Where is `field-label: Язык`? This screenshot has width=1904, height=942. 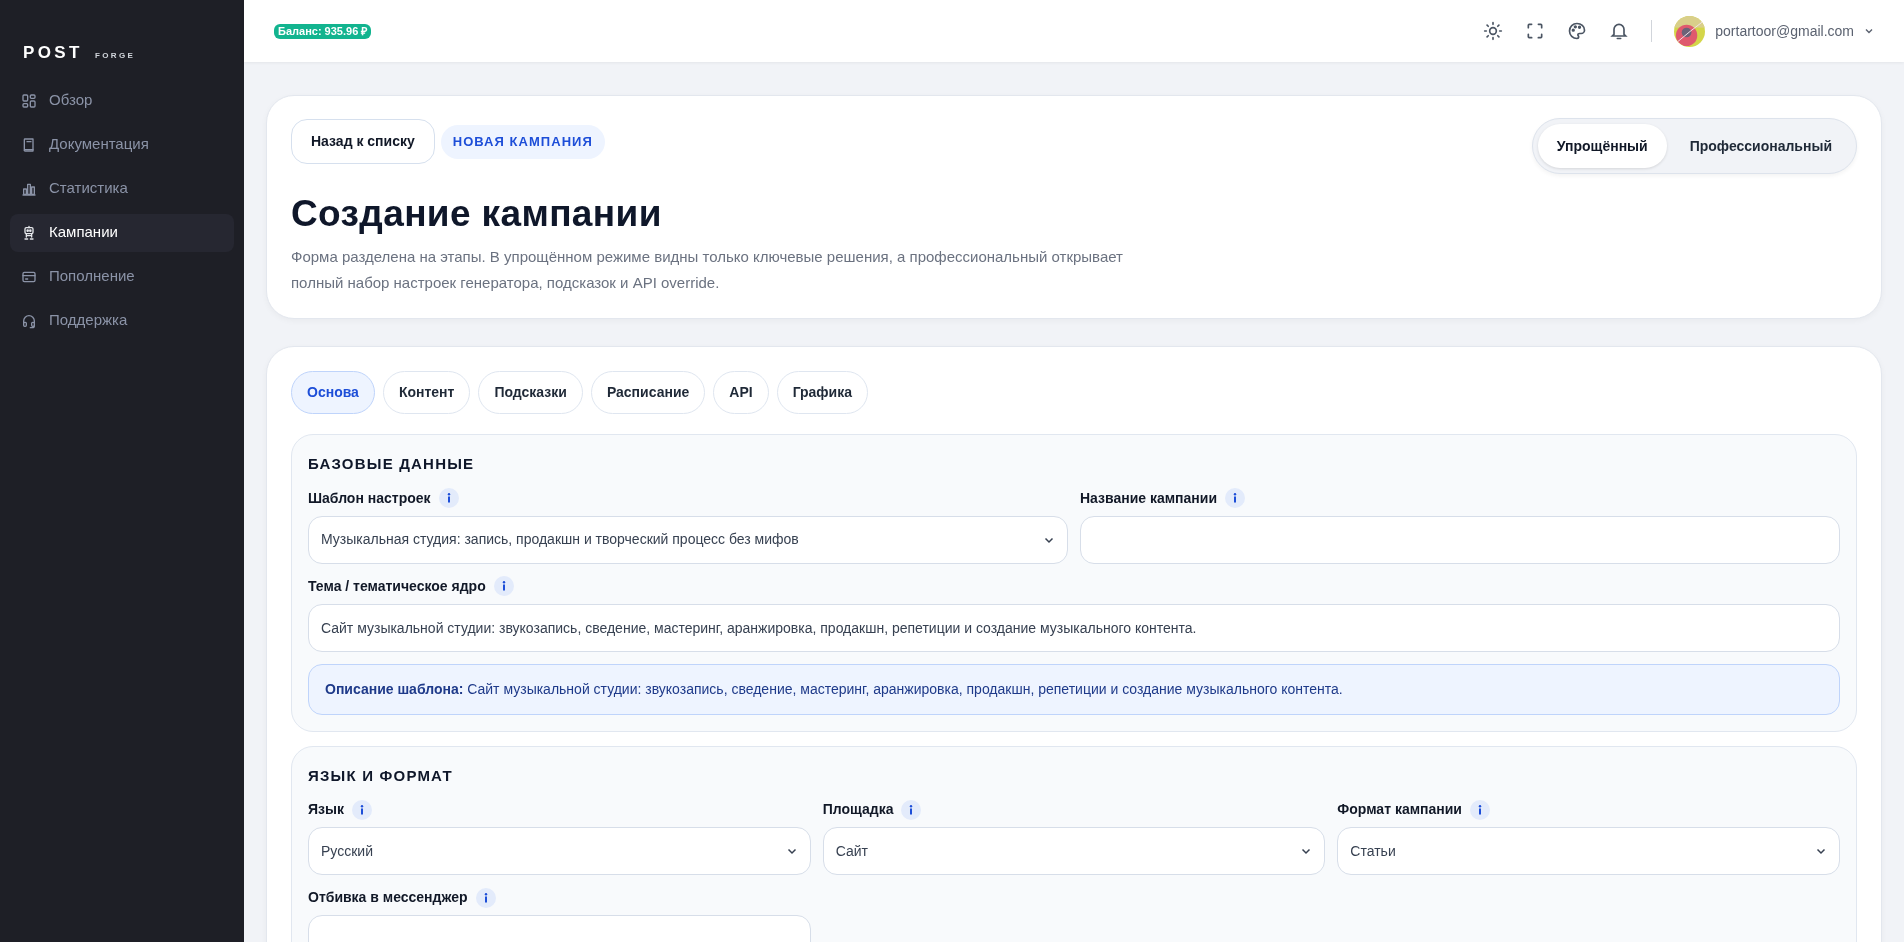
field-label: Язык is located at coordinates (326, 809).